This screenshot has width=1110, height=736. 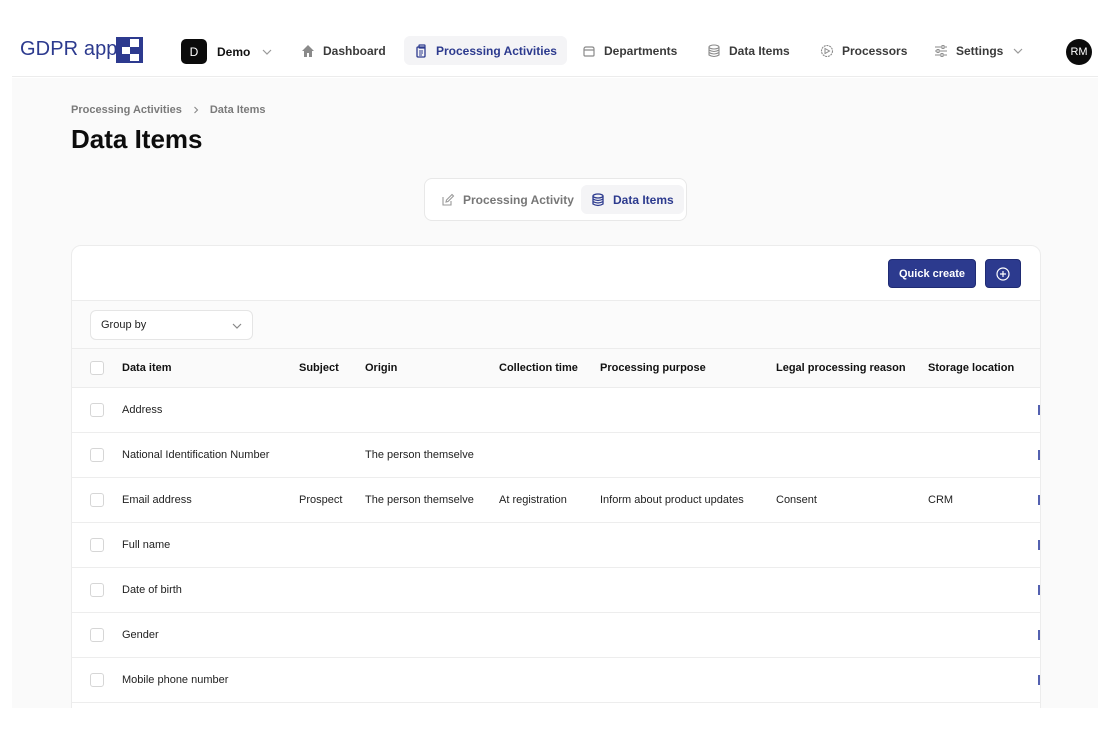 I want to click on column-header: Subject, so click(x=332, y=368).